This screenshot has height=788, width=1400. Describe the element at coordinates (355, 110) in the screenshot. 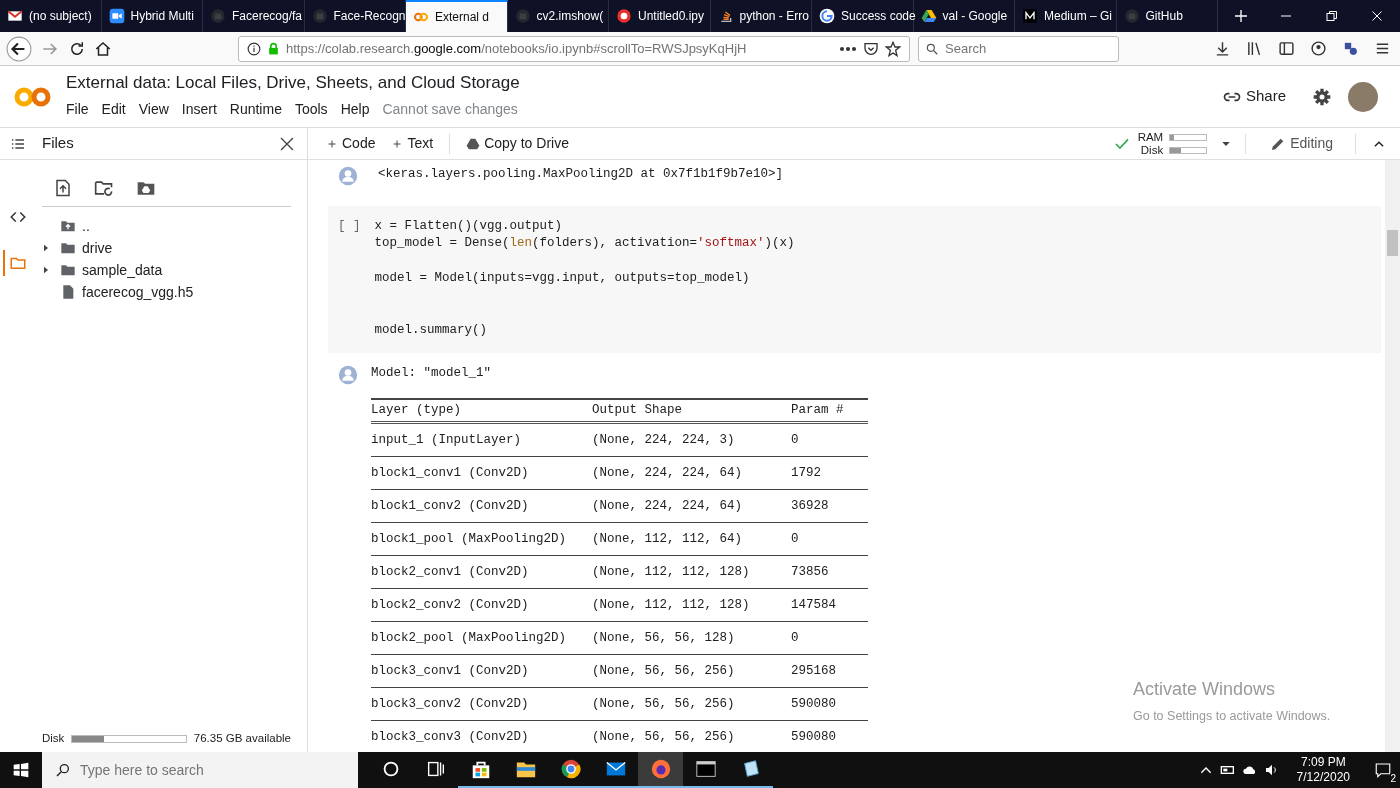

I see `menu-item: Help` at that location.